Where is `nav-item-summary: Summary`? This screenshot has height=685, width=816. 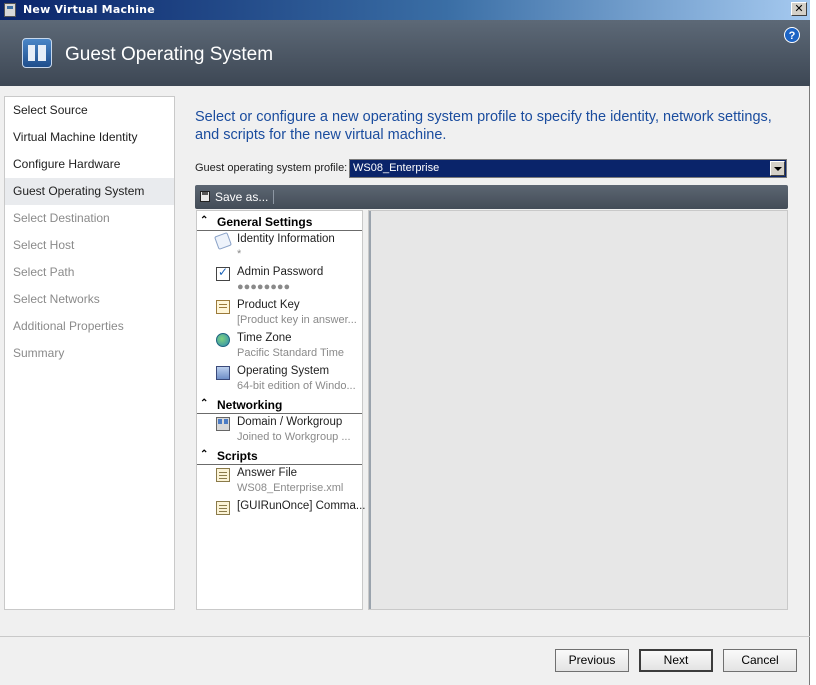
nav-item-summary: Summary is located at coordinates (39, 353).